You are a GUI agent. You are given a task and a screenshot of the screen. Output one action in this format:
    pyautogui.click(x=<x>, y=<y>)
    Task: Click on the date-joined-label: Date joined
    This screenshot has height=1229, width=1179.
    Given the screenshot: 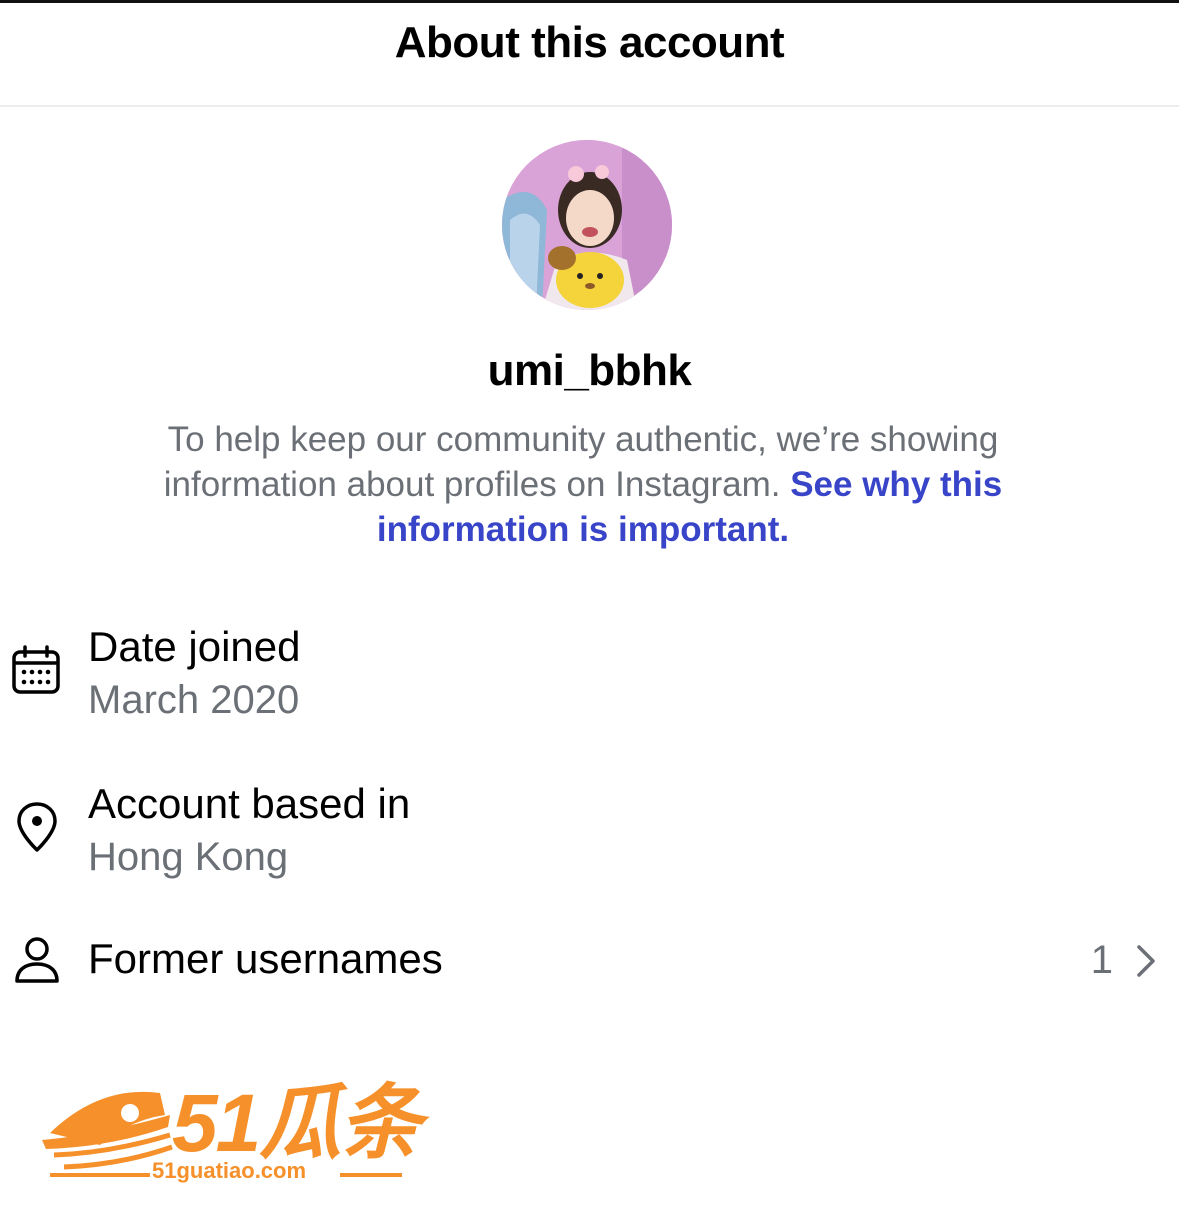 What is the action you would take?
    pyautogui.click(x=194, y=646)
    